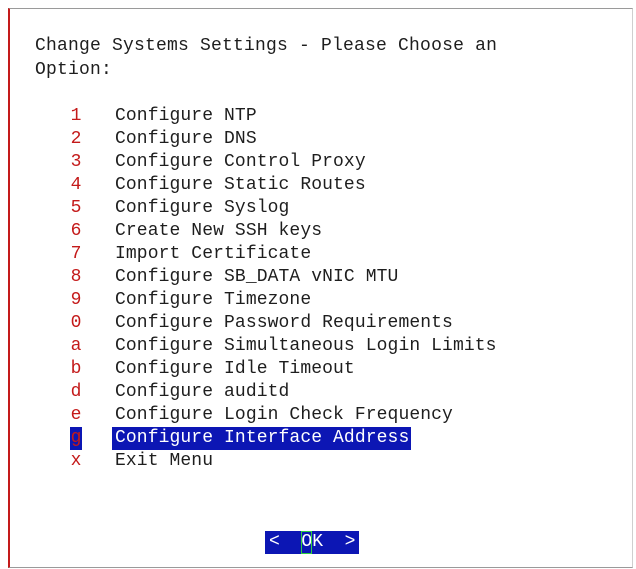 This screenshot has height=569, width=636. What do you see at coordinates (202, 392) in the screenshot?
I see `menu-item-label: Configure auditd` at bounding box center [202, 392].